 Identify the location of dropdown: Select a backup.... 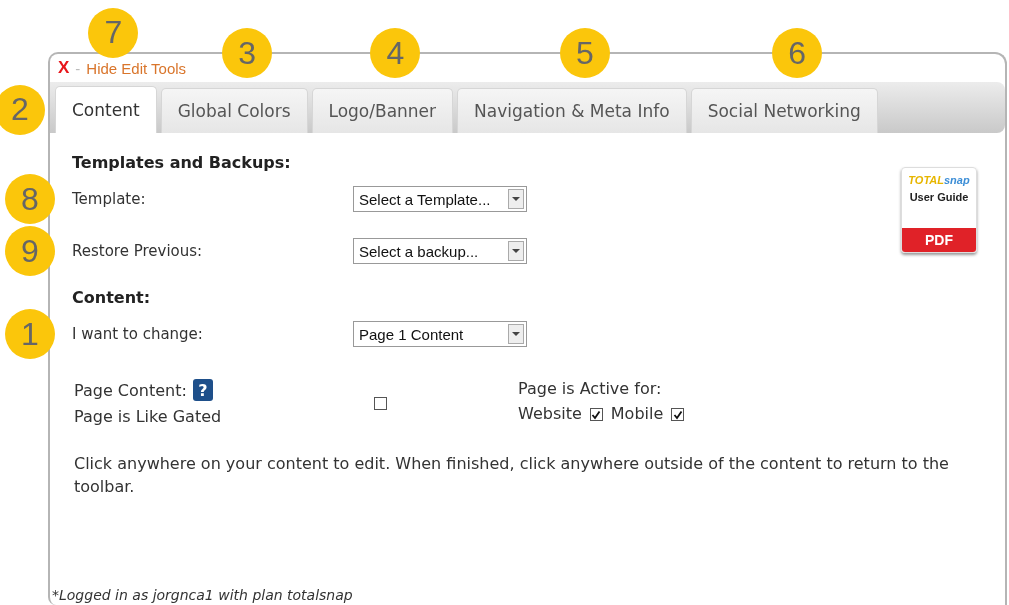
(440, 251).